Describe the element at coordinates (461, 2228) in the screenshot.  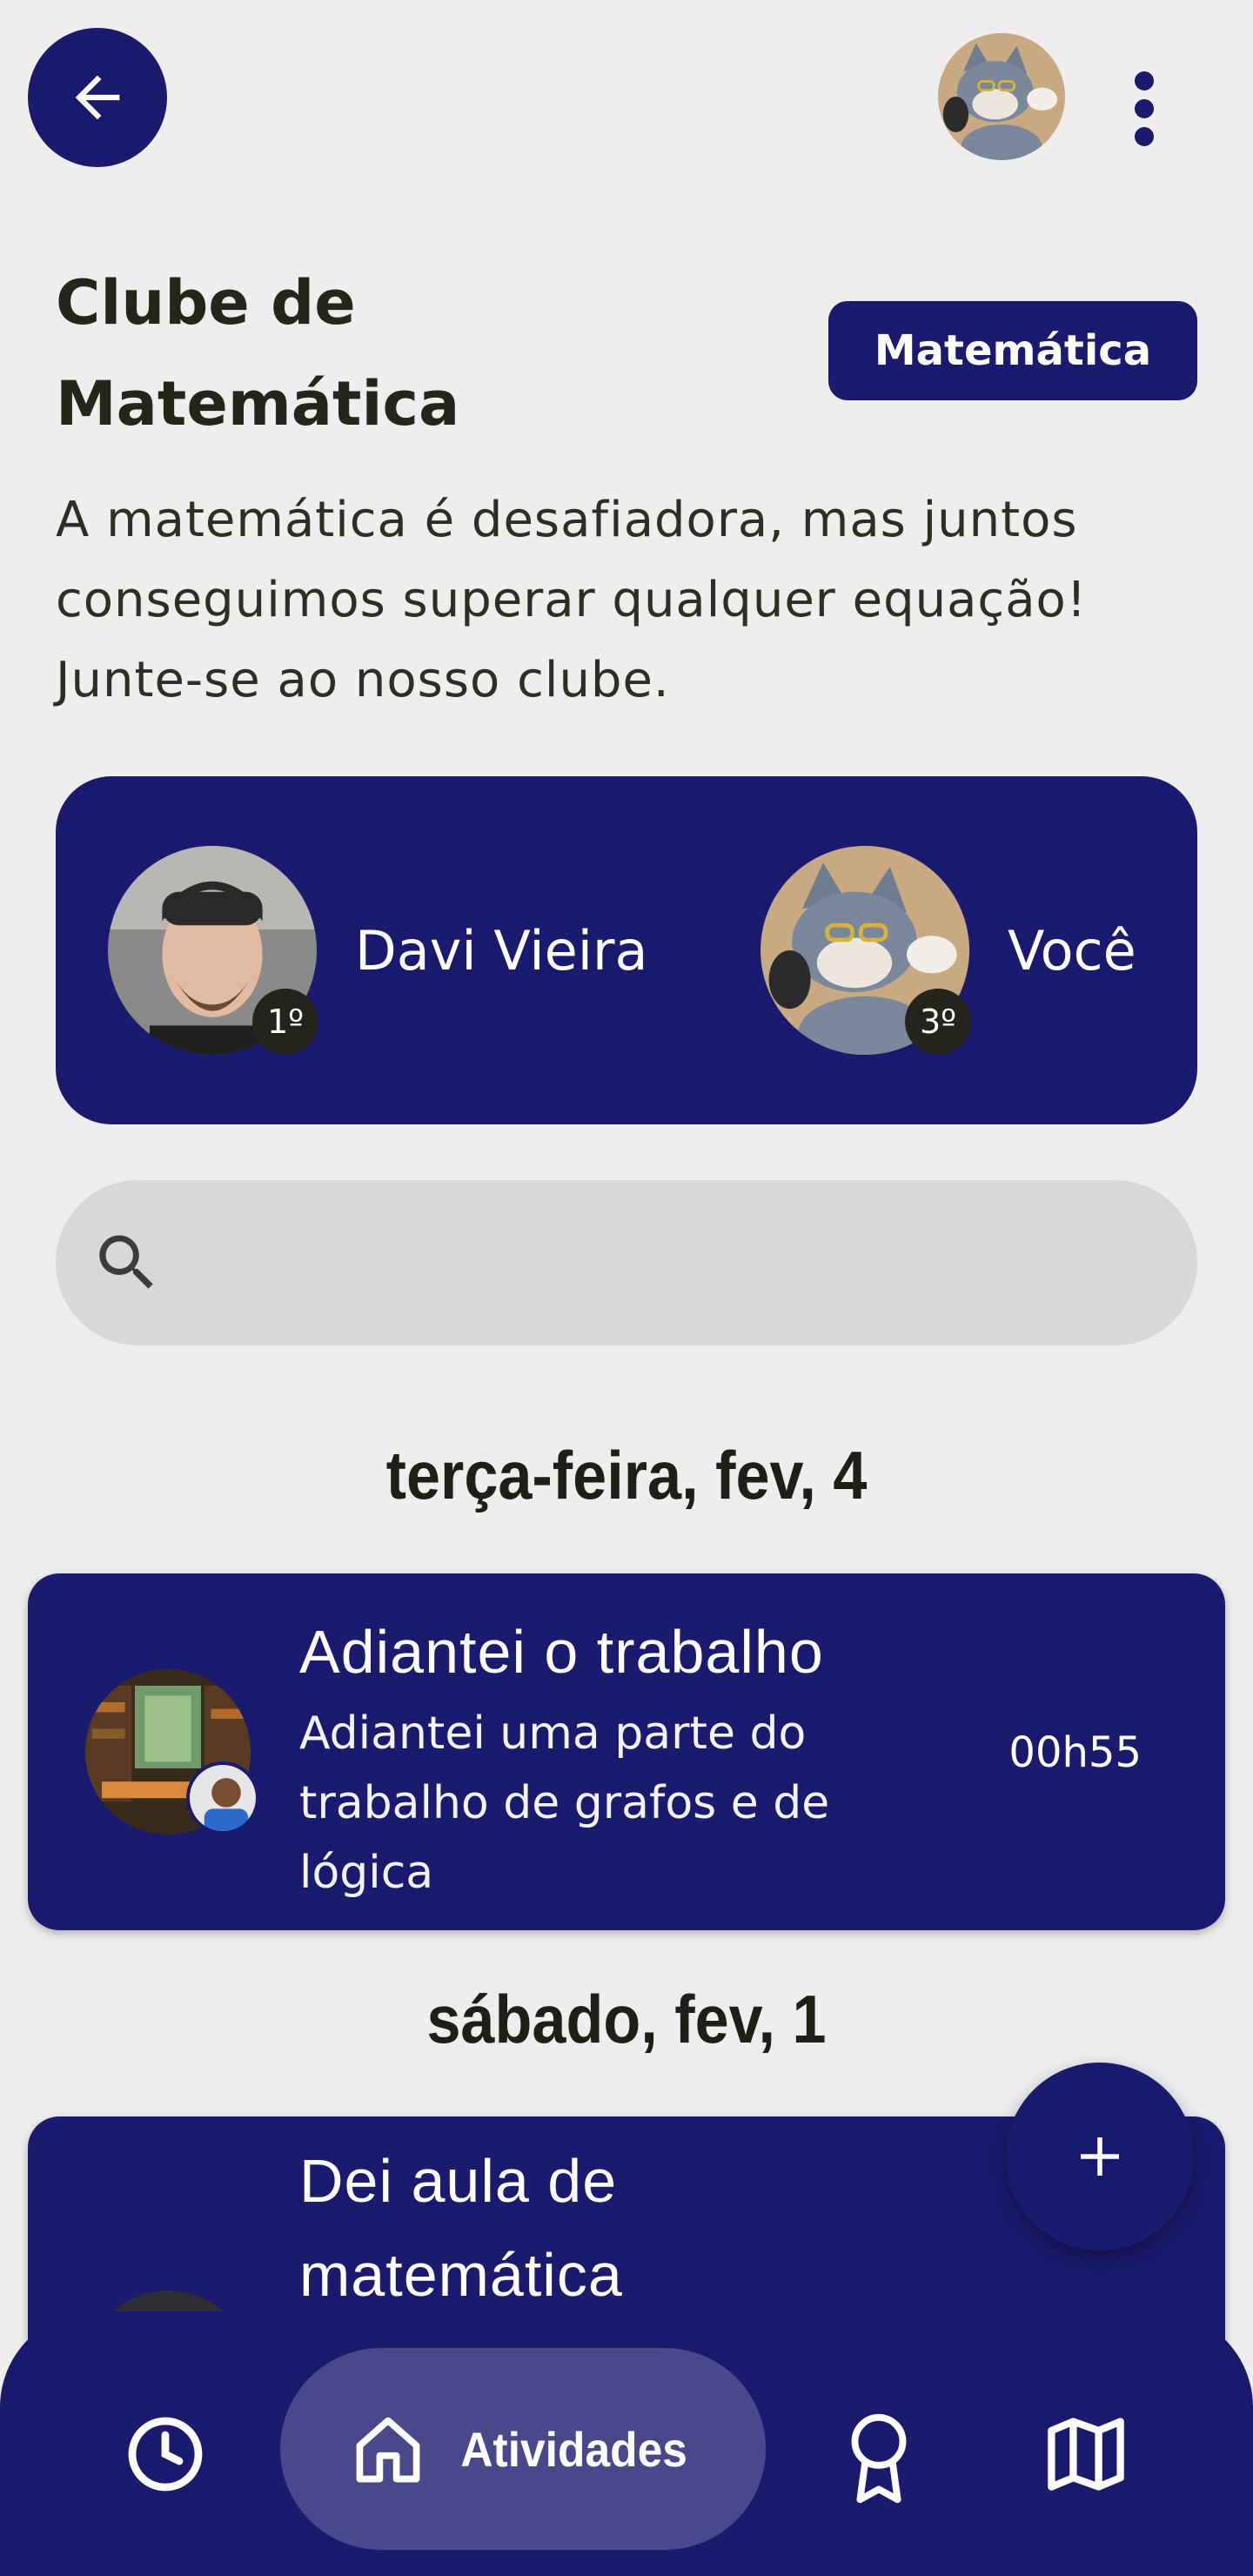
I see `activity-title: Dei aula de matemática` at that location.